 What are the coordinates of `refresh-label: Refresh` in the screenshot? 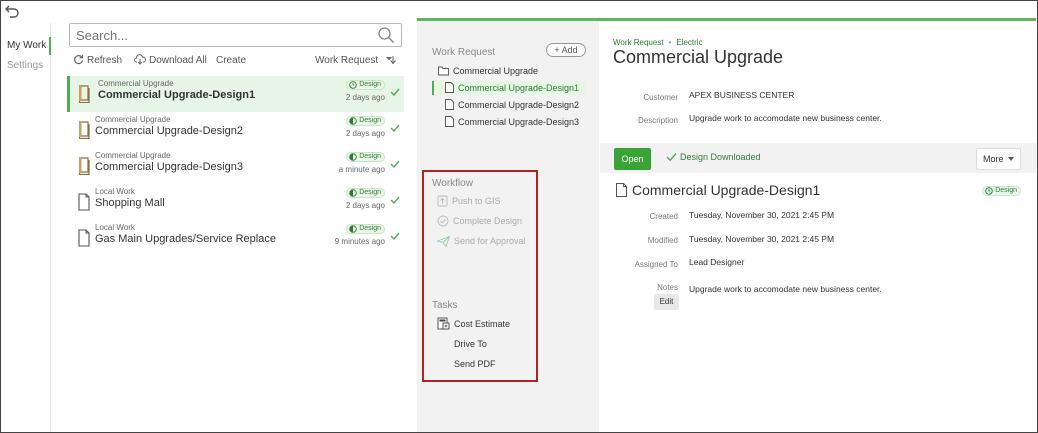 It's located at (105, 60).